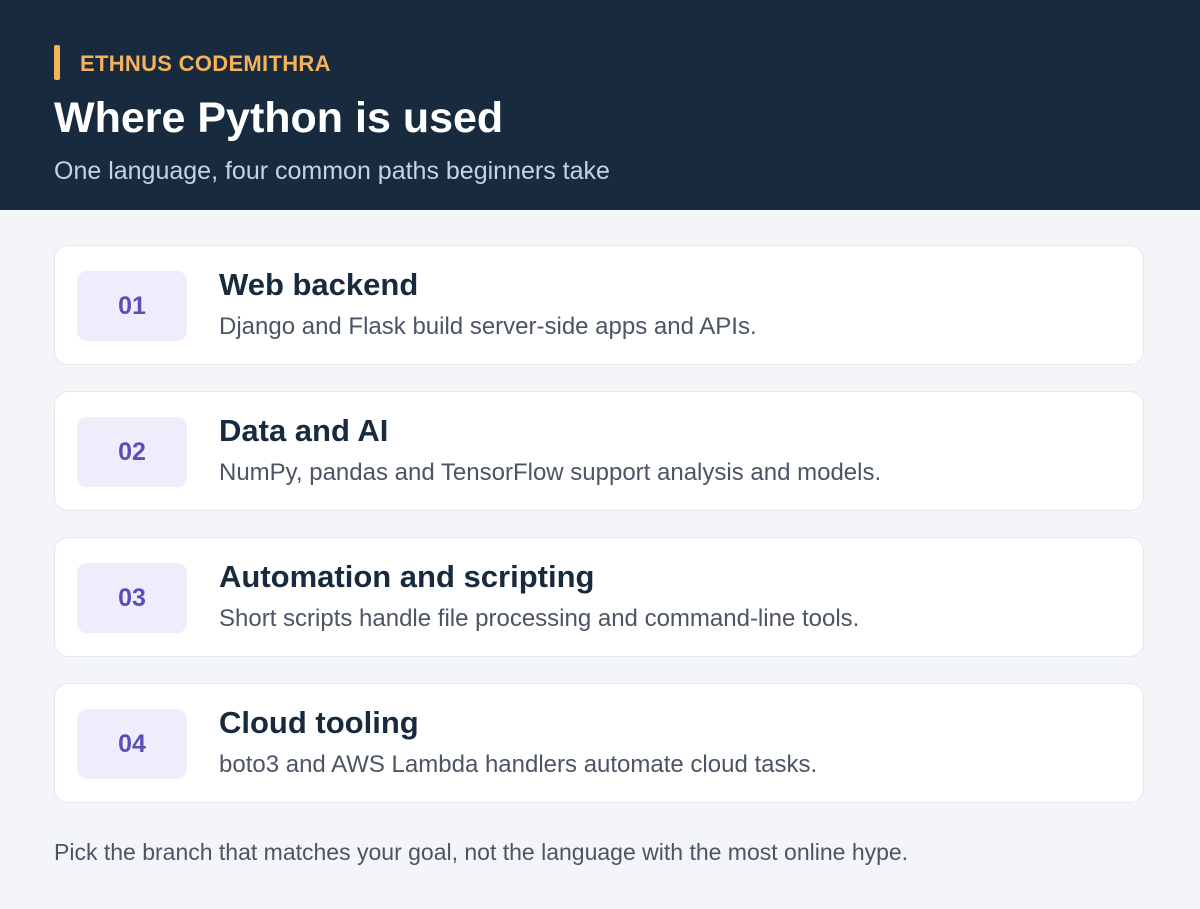 This screenshot has height=909, width=1200. Describe the element at coordinates (132, 598) in the screenshot. I see `path-number-badge: 03` at that location.